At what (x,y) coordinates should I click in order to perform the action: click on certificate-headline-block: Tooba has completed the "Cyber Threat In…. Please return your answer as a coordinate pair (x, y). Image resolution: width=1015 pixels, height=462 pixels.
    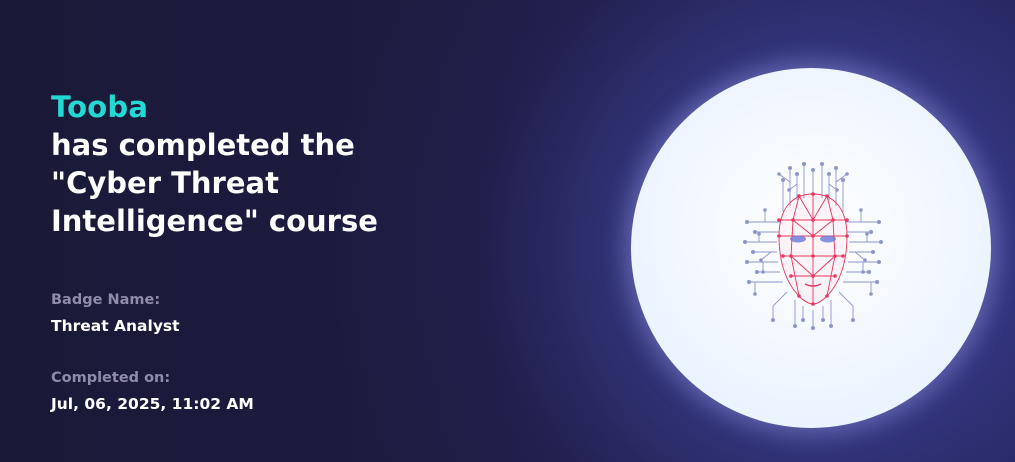
    Looking at the image, I should click on (261, 164).